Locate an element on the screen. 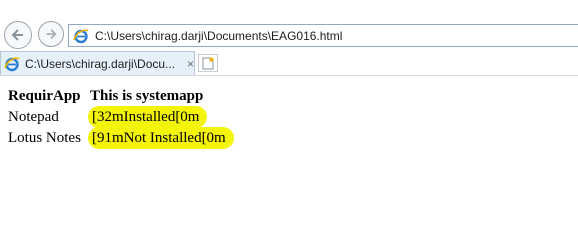 This screenshot has height=240, width=578. table-row: Lotus Notes [91mNot Installed[0m is located at coordinates (121, 138).